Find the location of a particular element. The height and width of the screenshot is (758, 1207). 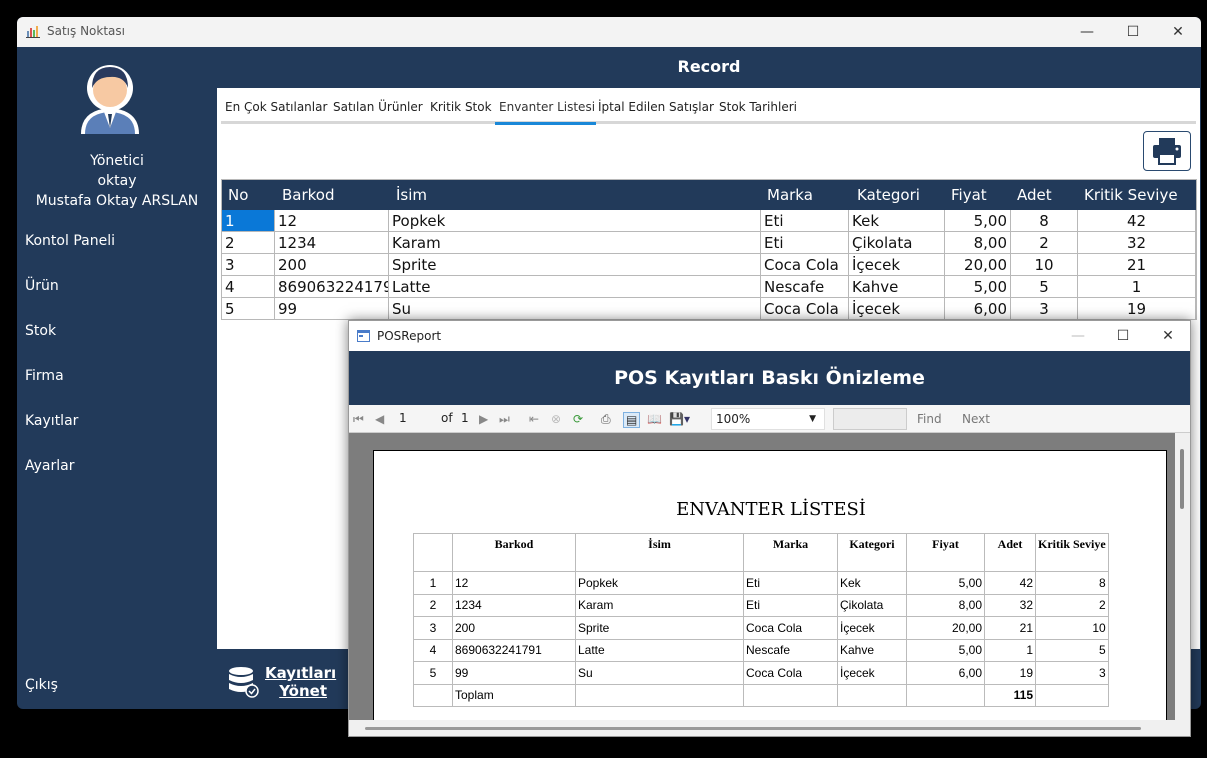

print-button is located at coordinates (1167, 151).